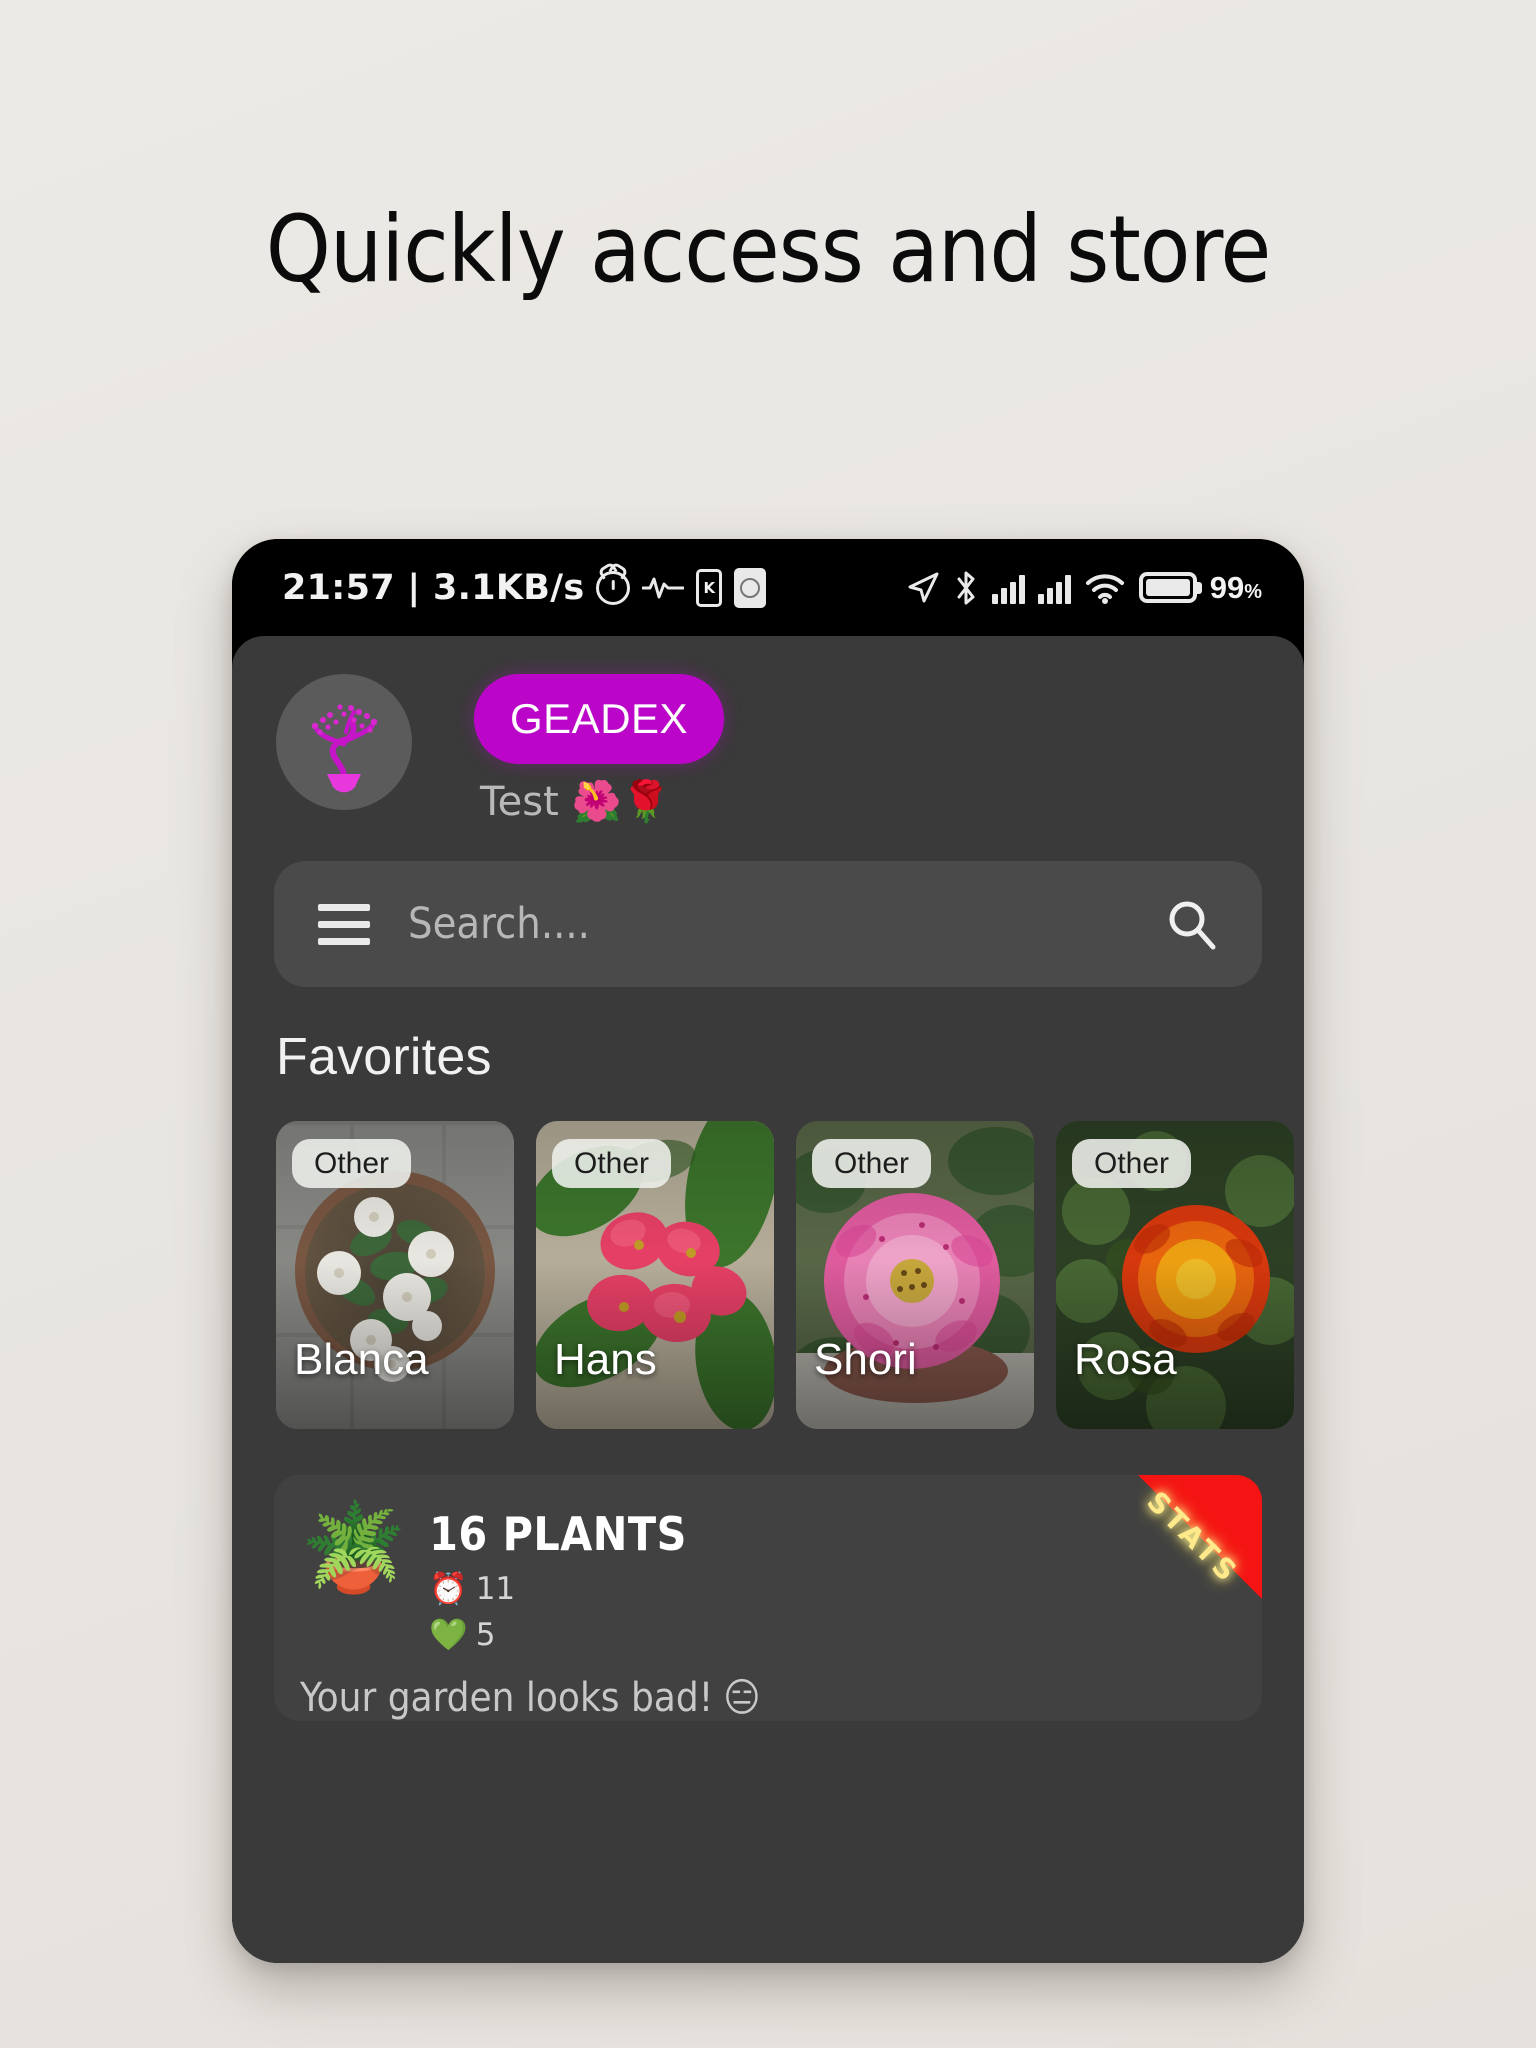 This screenshot has height=2048, width=1536. What do you see at coordinates (433, 587) in the screenshot?
I see `clock-and-netspeed: 21:57 | 3.1KB/s` at bounding box center [433, 587].